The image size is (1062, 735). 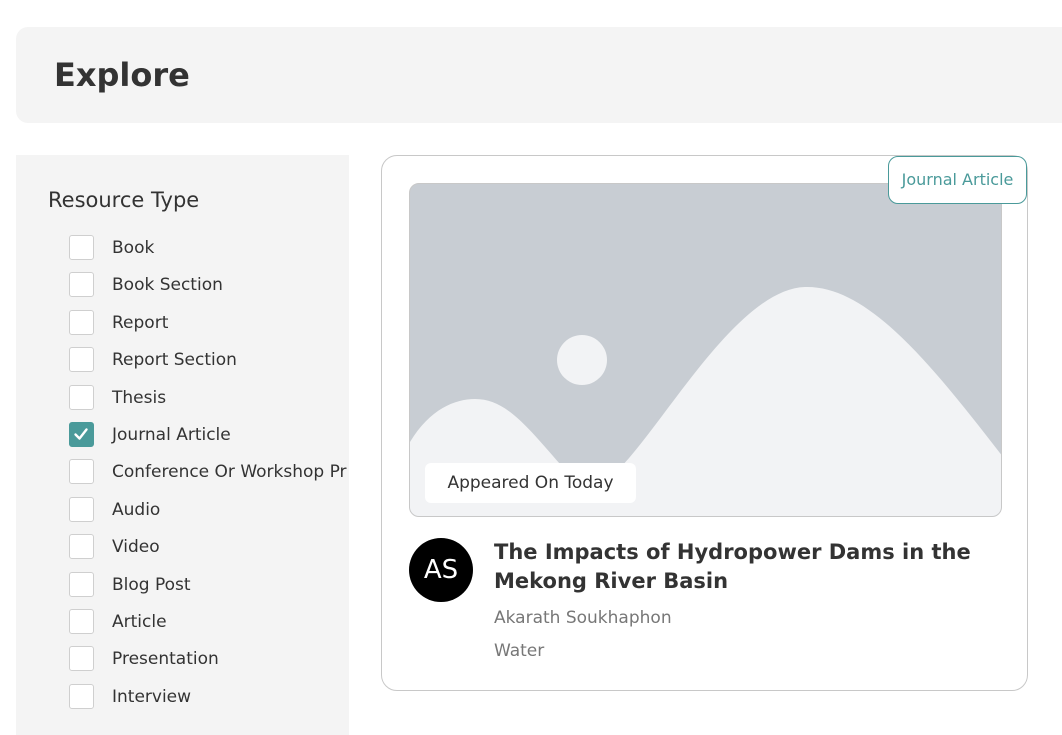 I want to click on filter-label: Conference Or Workshop Pr, so click(x=229, y=472).